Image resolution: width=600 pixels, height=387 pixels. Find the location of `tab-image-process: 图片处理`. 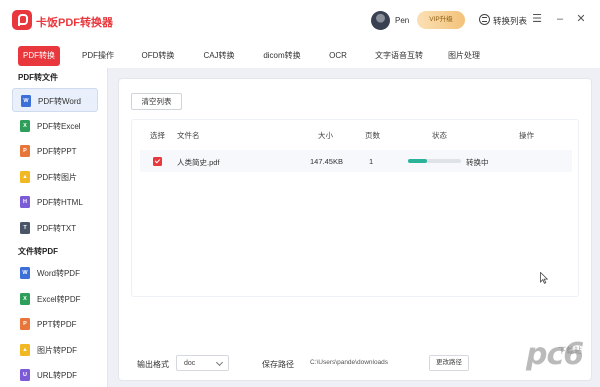

tab-image-process: 图片处理 is located at coordinates (464, 56).